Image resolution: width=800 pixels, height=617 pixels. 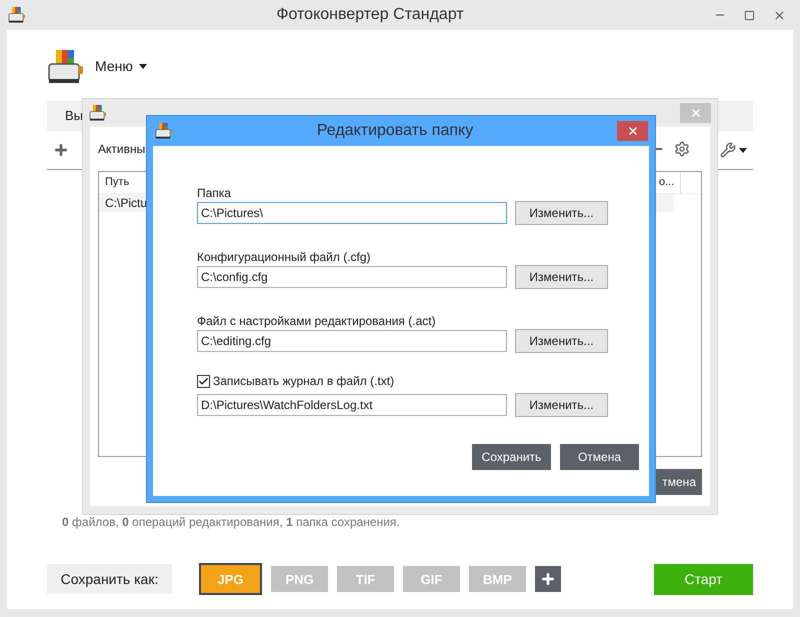 I want to click on section-label: Активны, so click(x=122, y=149).